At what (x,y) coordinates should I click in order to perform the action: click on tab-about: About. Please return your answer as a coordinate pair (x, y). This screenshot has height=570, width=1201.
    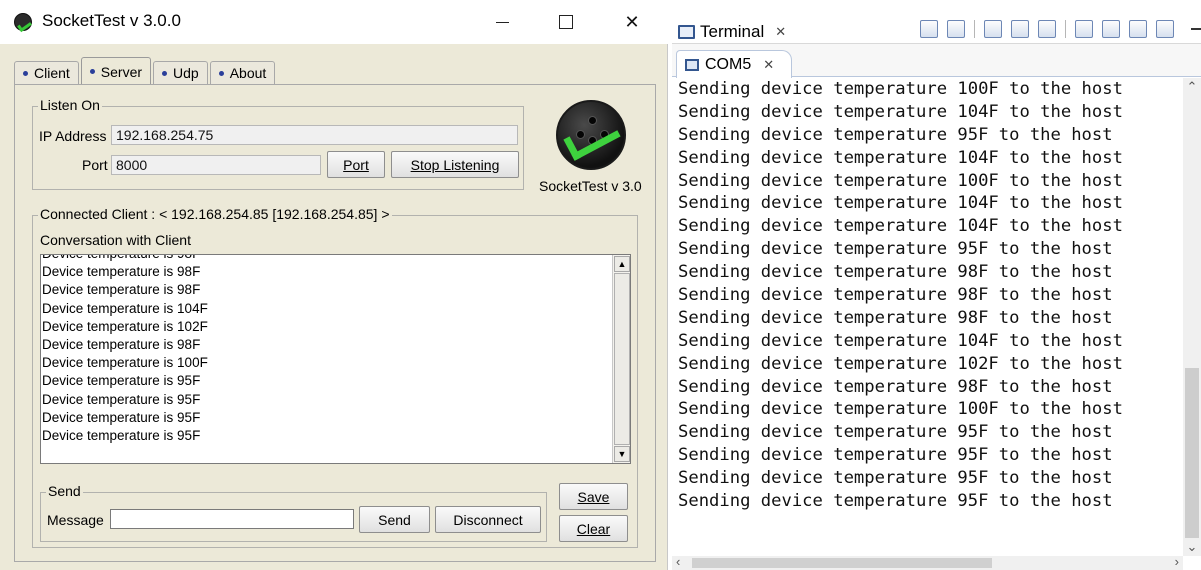
    Looking at the image, I should click on (242, 72).